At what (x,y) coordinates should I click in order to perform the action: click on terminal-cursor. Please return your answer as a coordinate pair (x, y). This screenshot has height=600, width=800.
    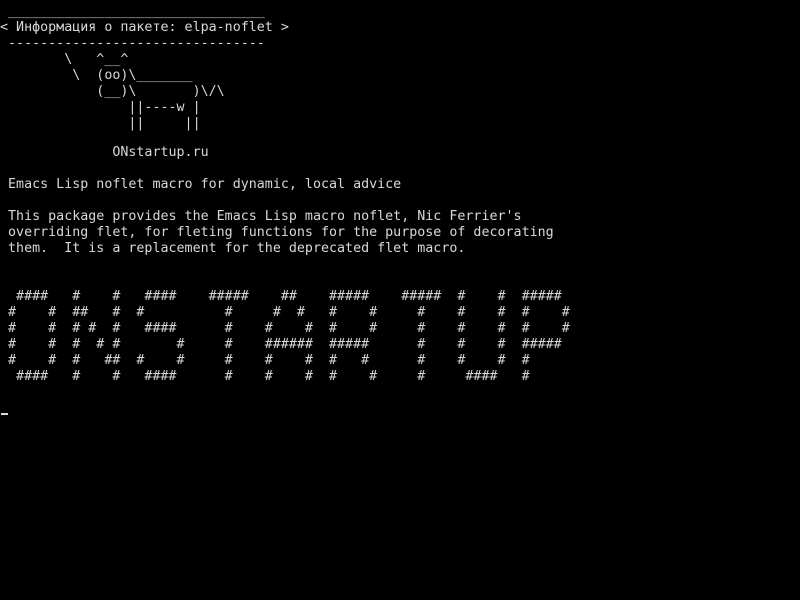
    Looking at the image, I should click on (4, 414).